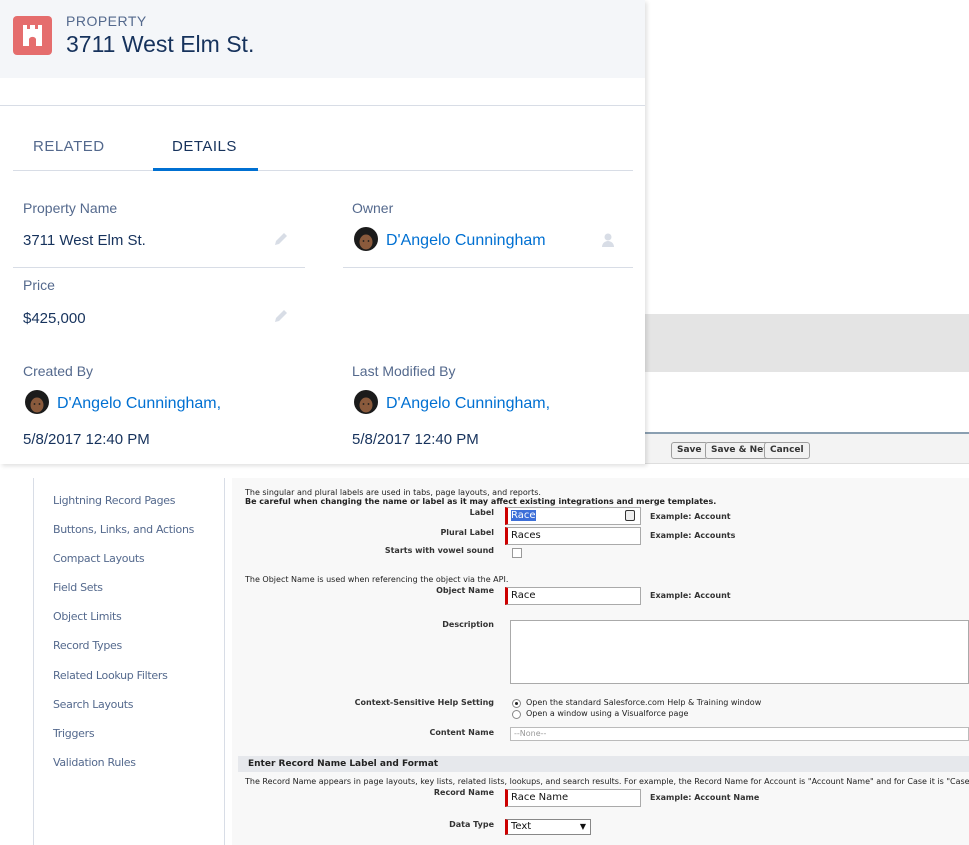 Image resolution: width=969 pixels, height=845 pixels. I want to click on label-input: Race, so click(573, 516).